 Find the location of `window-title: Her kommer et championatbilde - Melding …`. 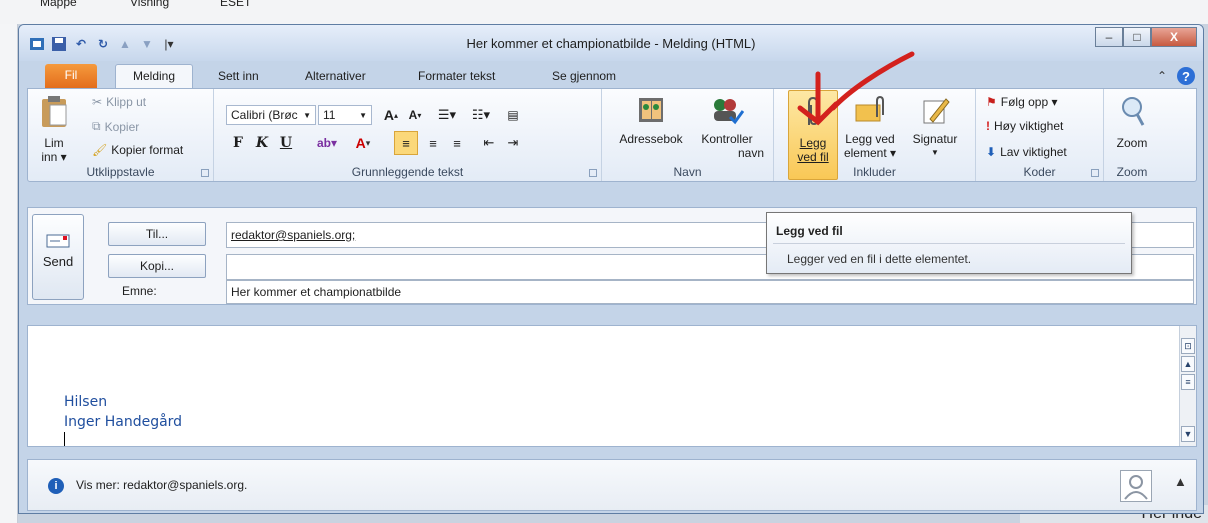

window-title: Her kommer et championatbilde - Melding … is located at coordinates (611, 43).